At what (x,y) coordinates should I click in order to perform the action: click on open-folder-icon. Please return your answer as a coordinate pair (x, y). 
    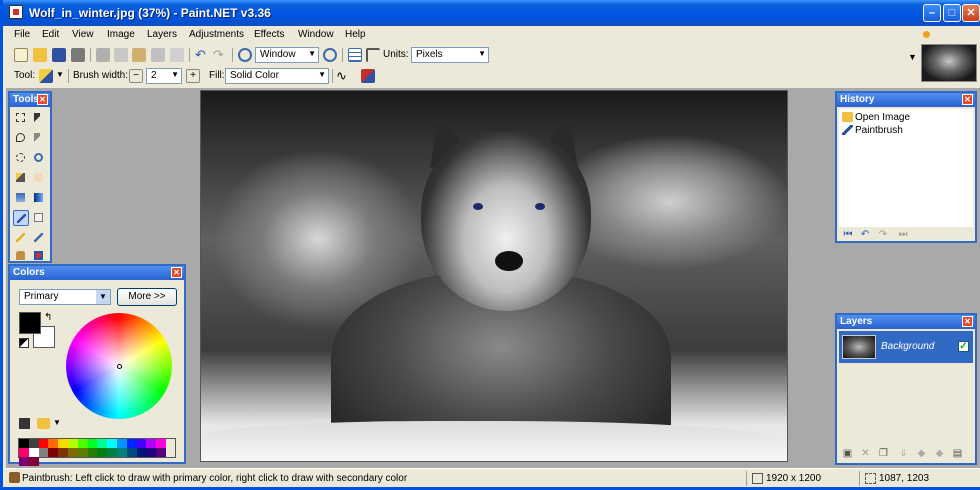
    Looking at the image, I should click on (40, 55).